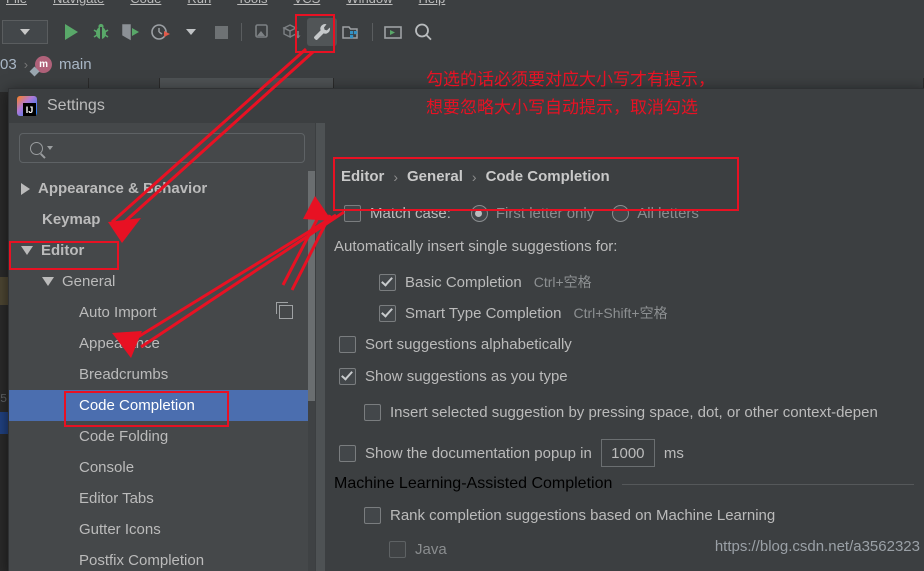  I want to click on menu-item-file: File, so click(16, 3).